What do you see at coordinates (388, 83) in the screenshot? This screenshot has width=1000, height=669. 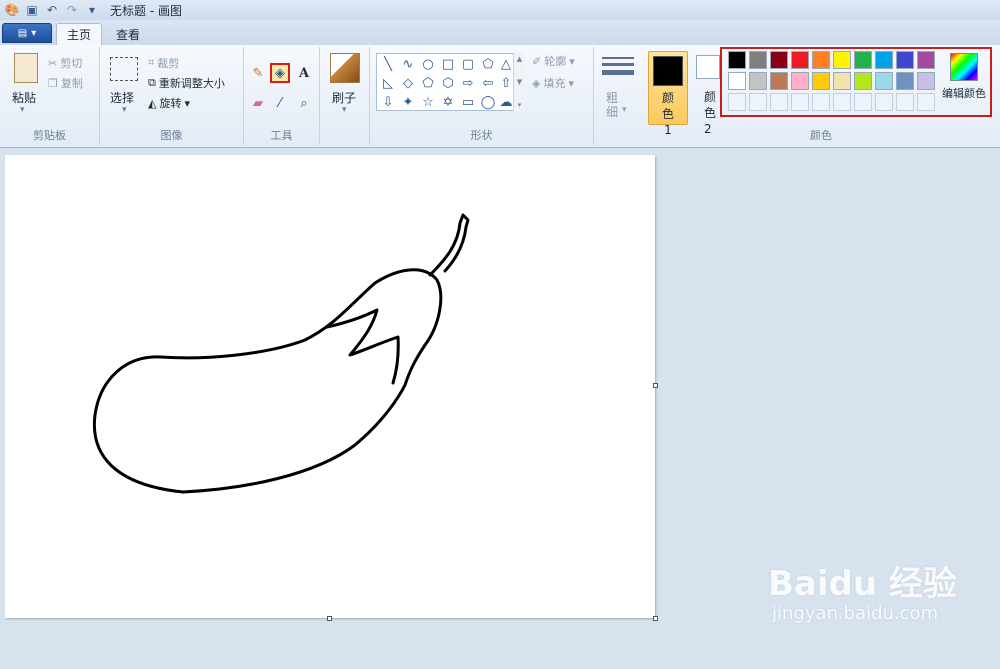 I see `right-triangle-shape-icon: ◺` at bounding box center [388, 83].